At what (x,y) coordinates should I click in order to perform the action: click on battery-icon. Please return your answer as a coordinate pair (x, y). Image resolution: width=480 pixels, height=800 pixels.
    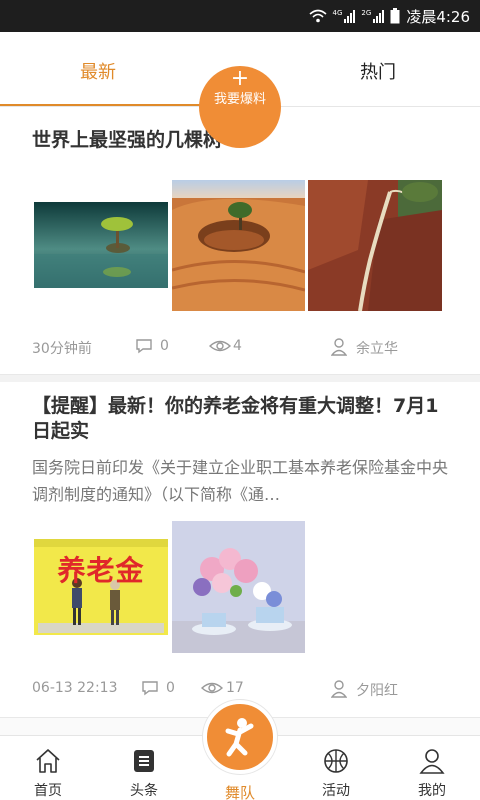
    Looking at the image, I should click on (395, 16).